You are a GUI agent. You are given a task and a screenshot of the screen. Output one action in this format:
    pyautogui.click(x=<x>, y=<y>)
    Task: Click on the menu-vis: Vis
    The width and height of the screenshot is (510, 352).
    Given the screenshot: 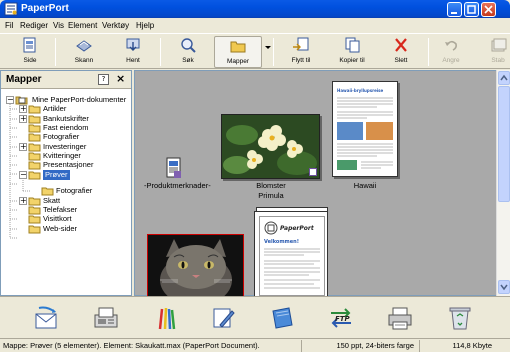 What is the action you would take?
    pyautogui.click(x=58, y=25)
    